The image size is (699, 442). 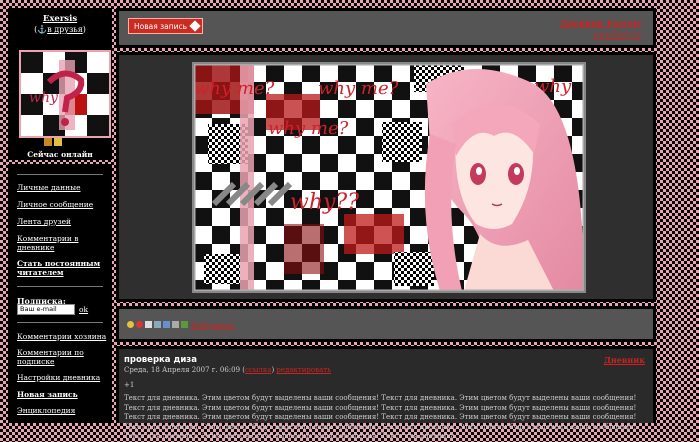 What do you see at coordinates (44, 98) in the screenshot?
I see `svg-text: why` at bounding box center [44, 98].